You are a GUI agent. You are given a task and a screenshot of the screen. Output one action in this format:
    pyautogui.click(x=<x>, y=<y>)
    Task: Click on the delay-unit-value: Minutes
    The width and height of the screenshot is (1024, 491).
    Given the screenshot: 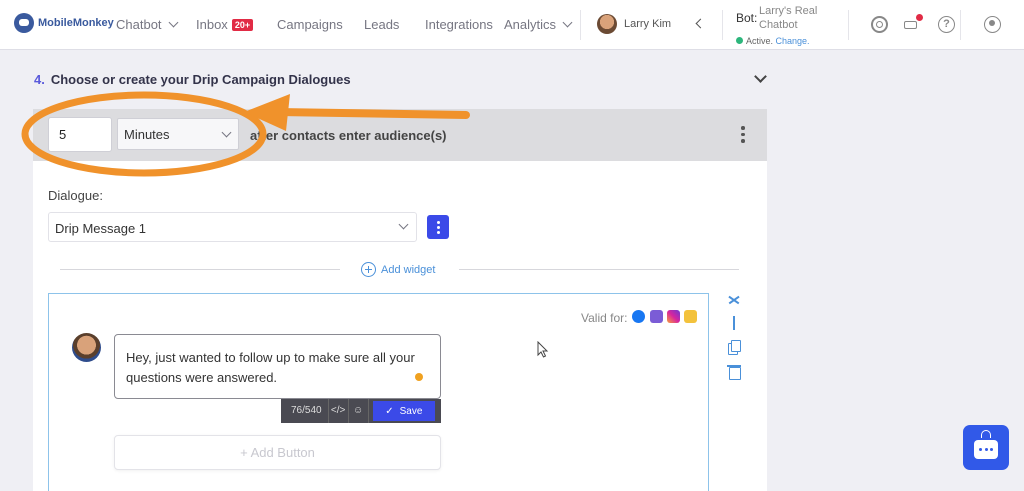 What is the action you would take?
    pyautogui.click(x=147, y=134)
    